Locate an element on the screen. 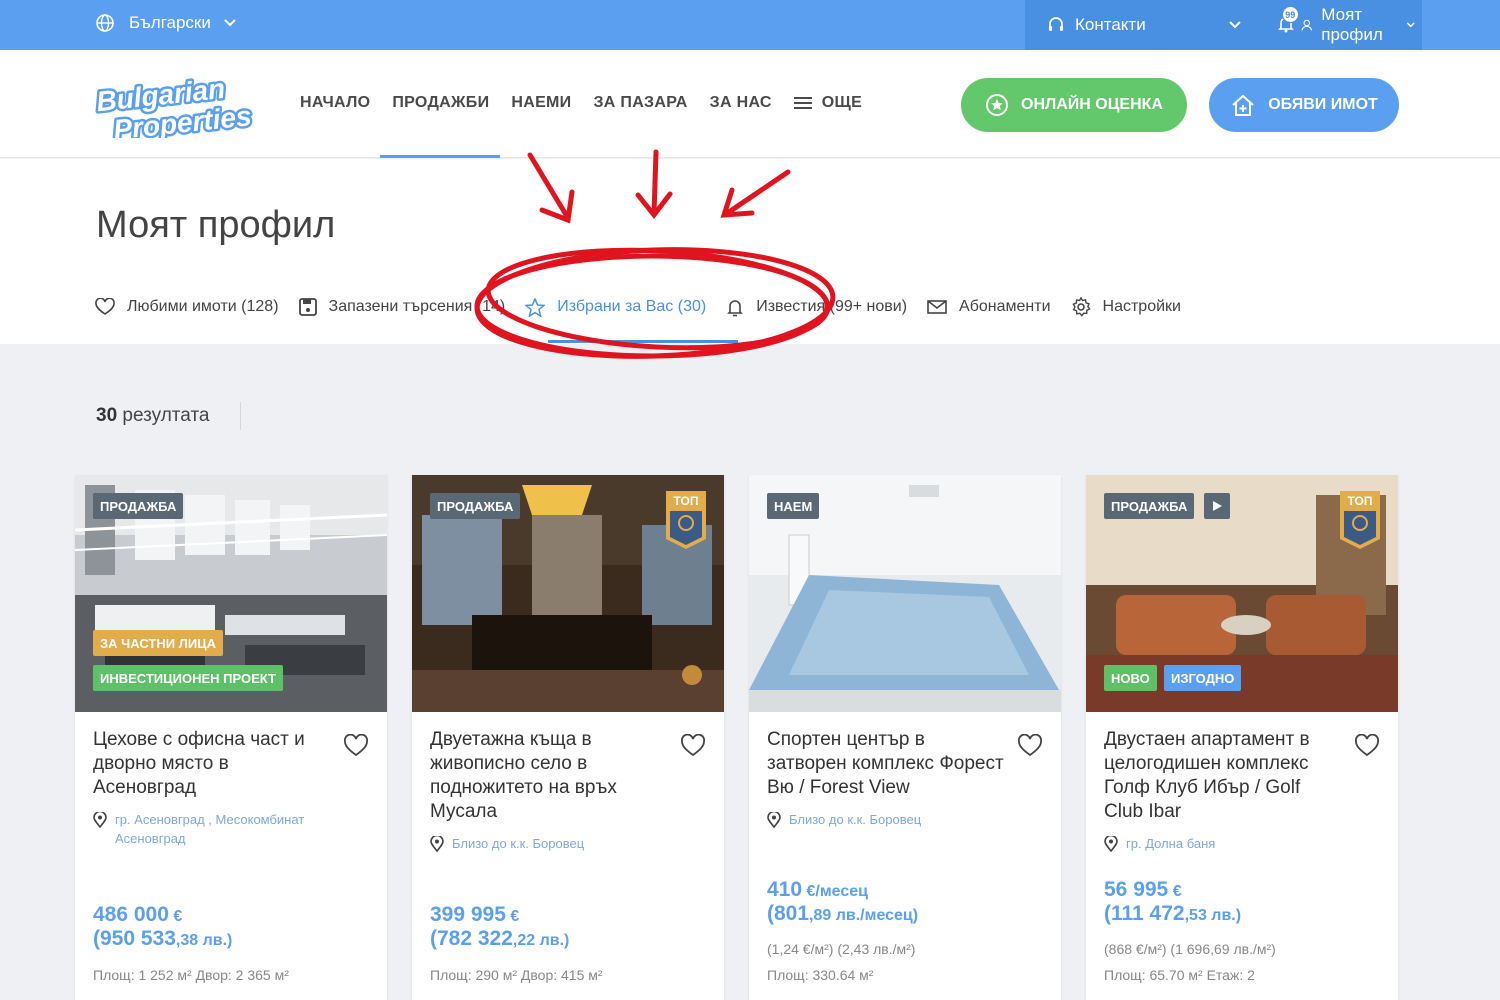 The image size is (1500, 1000). star-icon is located at coordinates (535, 307).